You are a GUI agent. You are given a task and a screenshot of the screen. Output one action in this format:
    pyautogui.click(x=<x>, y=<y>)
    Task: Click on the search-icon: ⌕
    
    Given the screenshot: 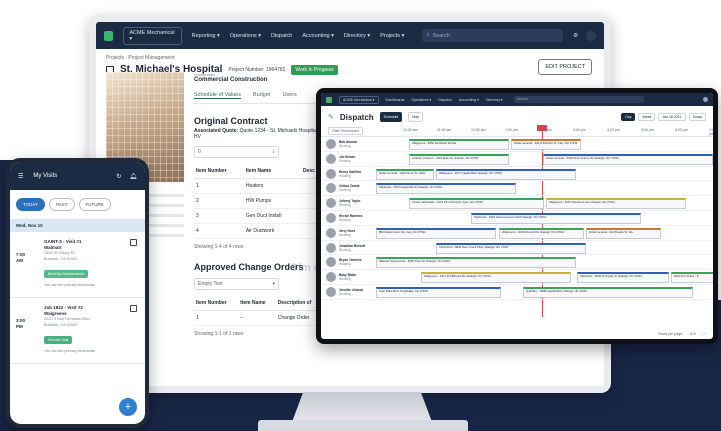 What is the action you would take?
    pyautogui.click(x=273, y=152)
    